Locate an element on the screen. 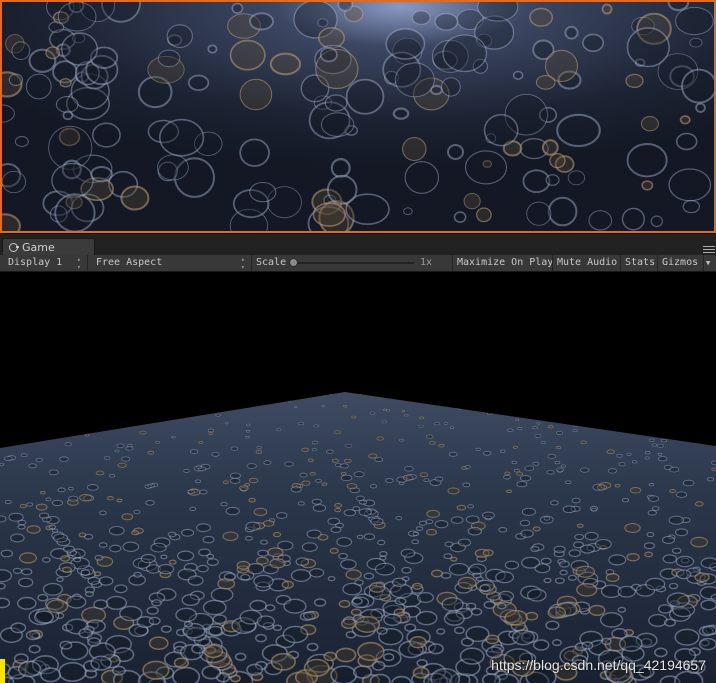 Image resolution: width=716 pixels, height=683 pixels. scale-slider-track is located at coordinates (353, 263).